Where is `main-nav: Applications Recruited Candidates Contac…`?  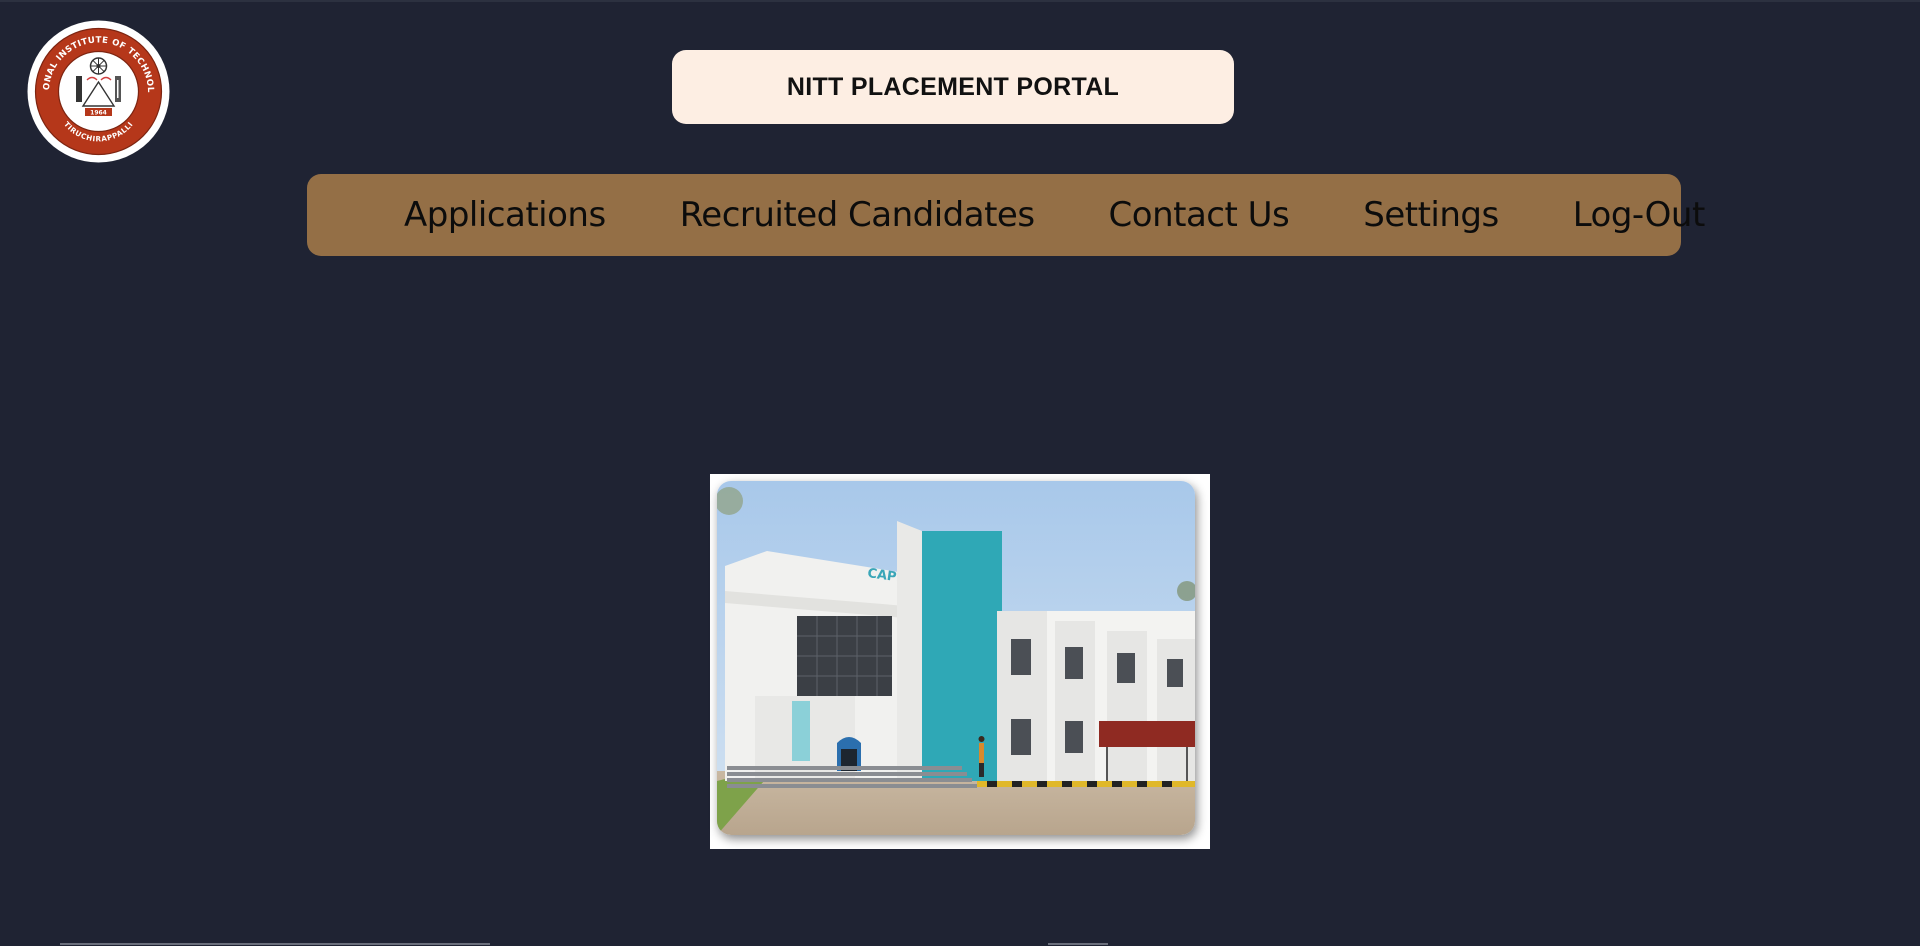 main-nav: Applications Recruited Candidates Contac… is located at coordinates (1006, 215).